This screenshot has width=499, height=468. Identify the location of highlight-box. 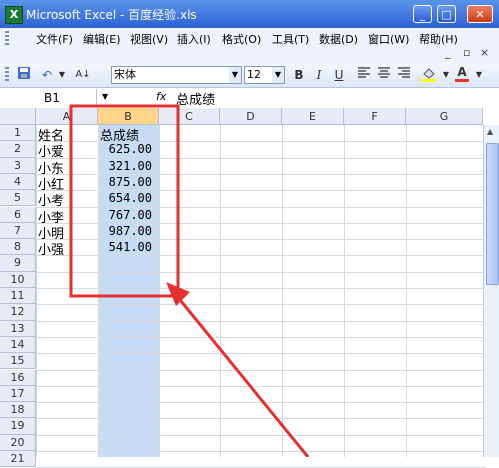
(124, 201).